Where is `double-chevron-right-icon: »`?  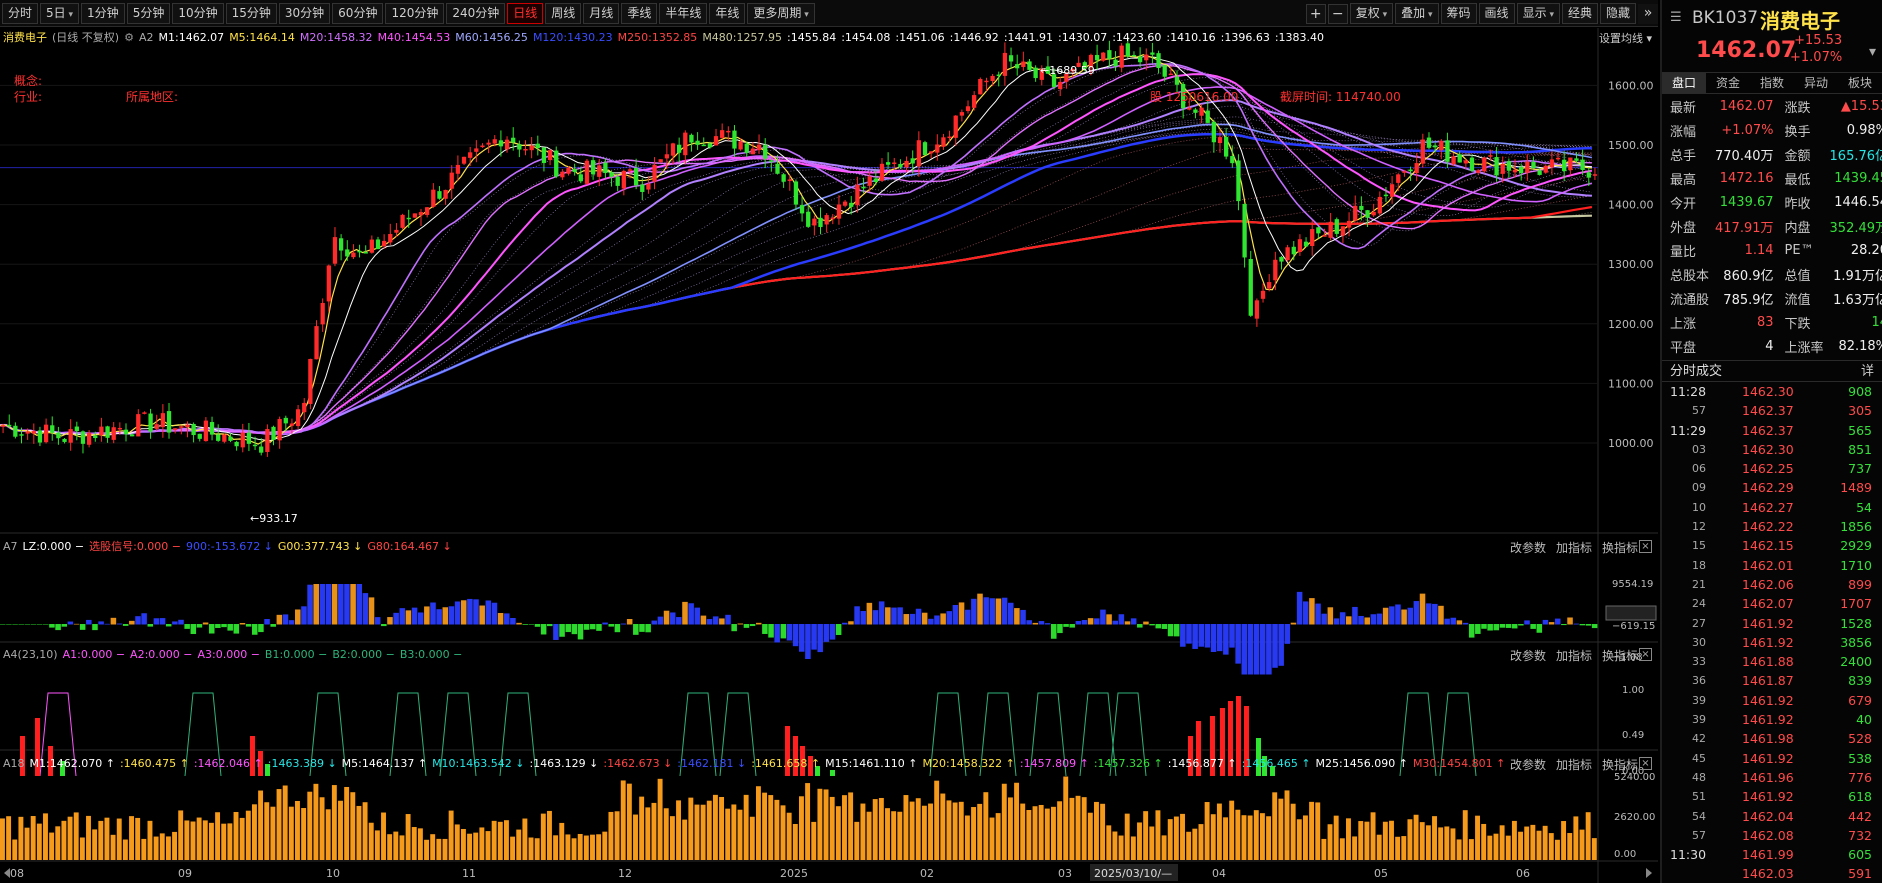
double-chevron-right-icon: » is located at coordinates (1648, 13).